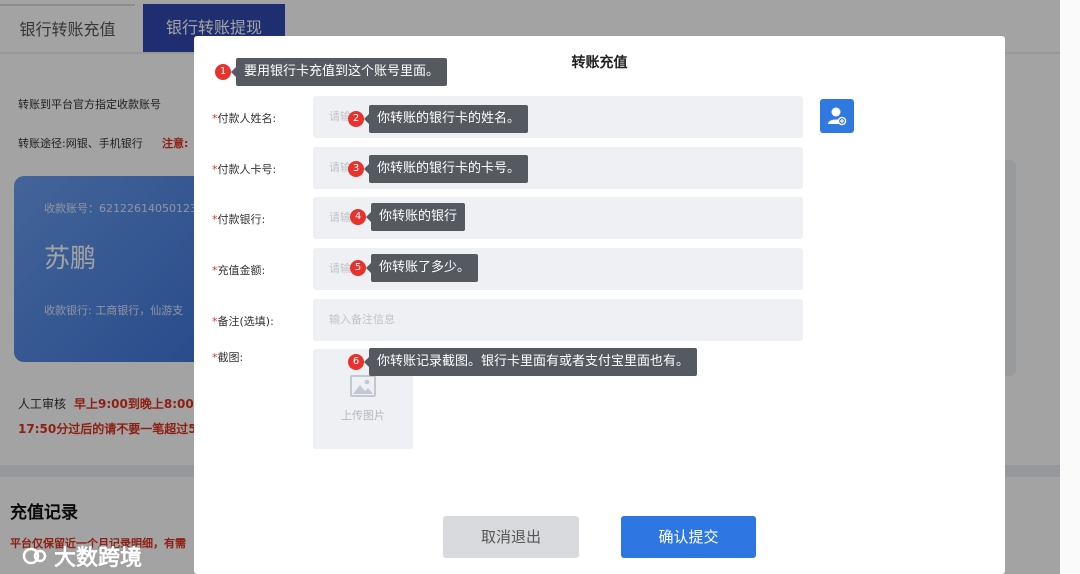 The height and width of the screenshot is (574, 1080). I want to click on annotation-number: 4, so click(358, 217).